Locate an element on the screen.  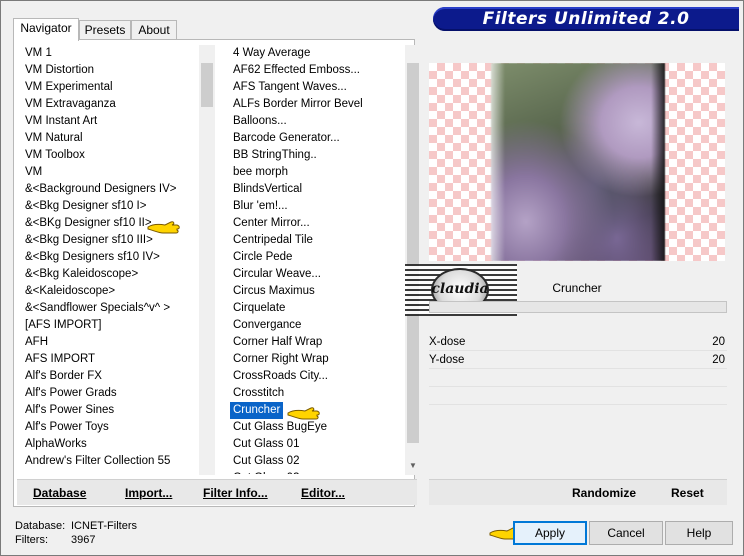
param-row-y-dose: Y-dose 20 is located at coordinates (578, 360).